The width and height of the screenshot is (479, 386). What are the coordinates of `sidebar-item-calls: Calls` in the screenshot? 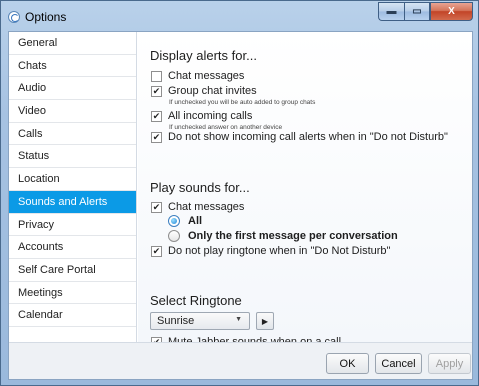 It's located at (72, 134).